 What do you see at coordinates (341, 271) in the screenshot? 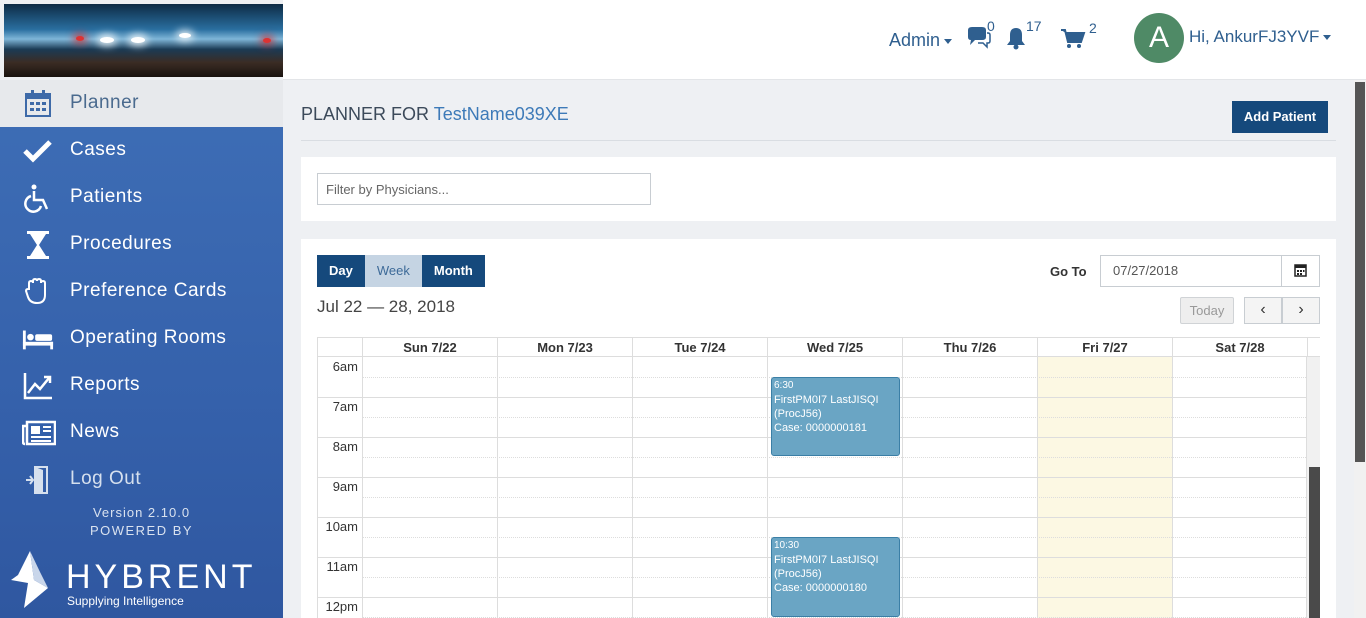
I see `day-view-button: Day` at bounding box center [341, 271].